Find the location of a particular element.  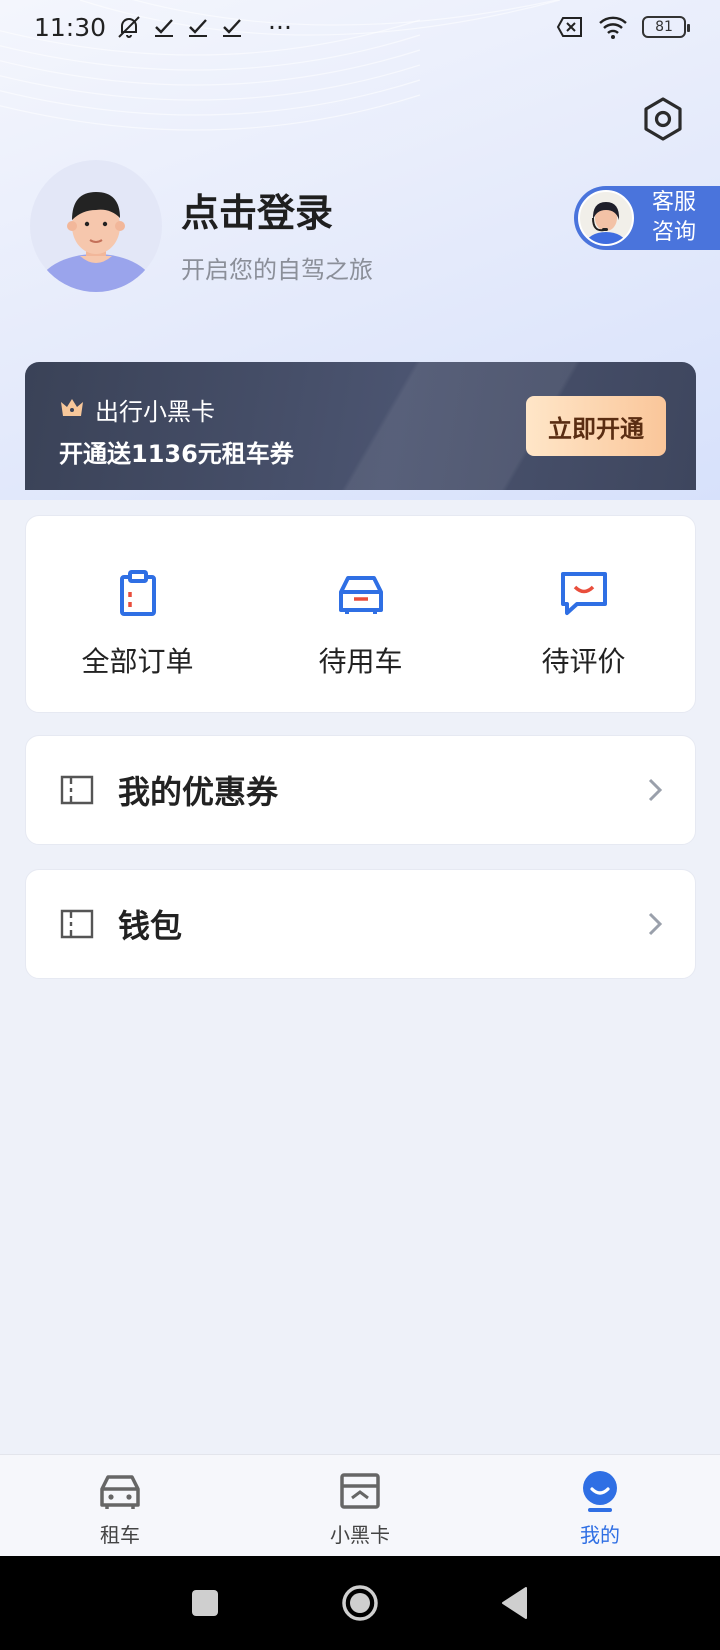

home-icon is located at coordinates (360, 1603).